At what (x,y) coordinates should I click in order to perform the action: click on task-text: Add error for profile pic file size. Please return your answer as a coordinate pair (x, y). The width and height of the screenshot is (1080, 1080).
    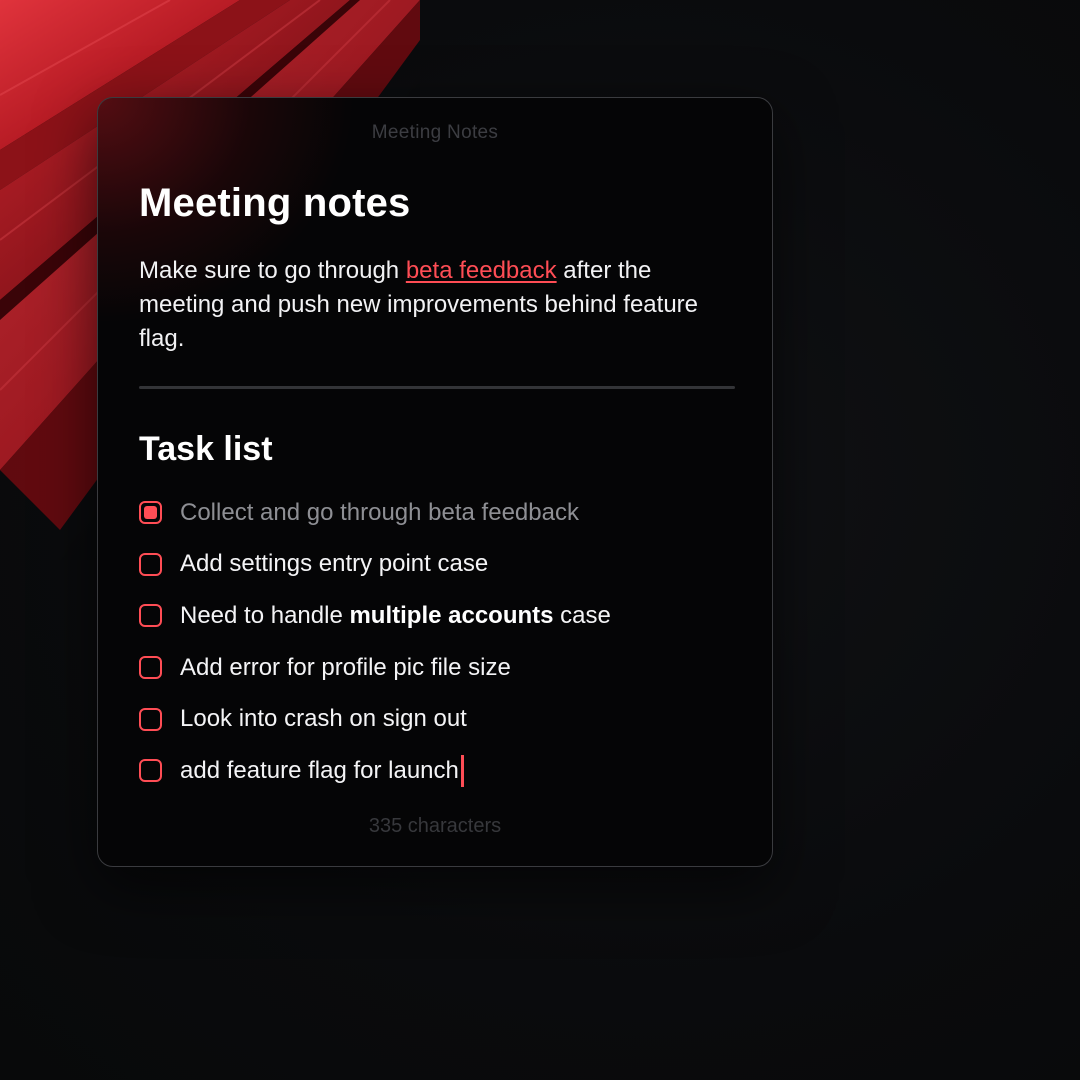
    Looking at the image, I should click on (345, 668).